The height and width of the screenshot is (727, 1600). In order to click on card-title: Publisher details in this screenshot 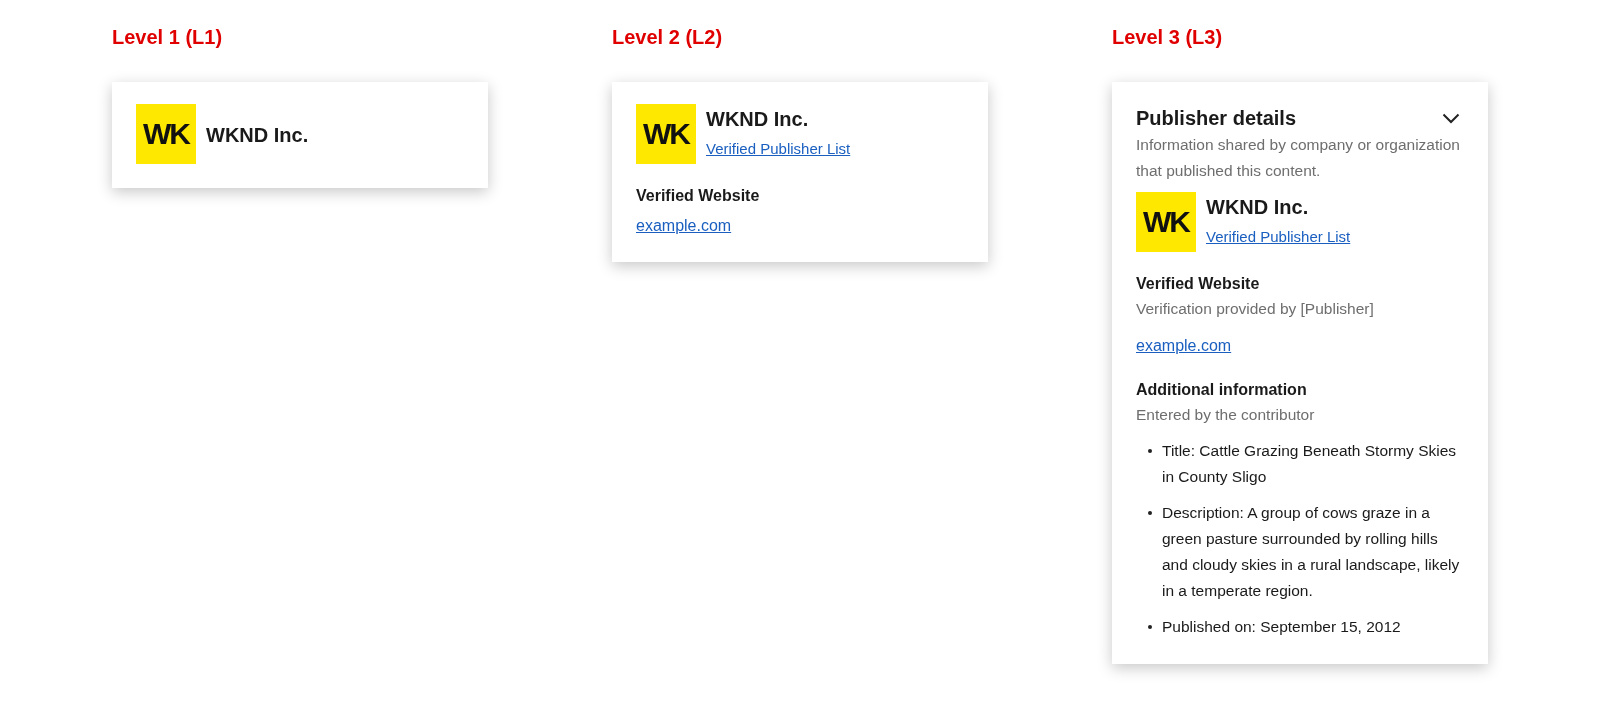, I will do `click(1216, 118)`.